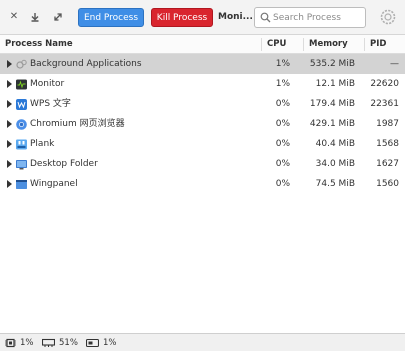  What do you see at coordinates (387, 124) in the screenshot?
I see `process-pid: 1987` at bounding box center [387, 124].